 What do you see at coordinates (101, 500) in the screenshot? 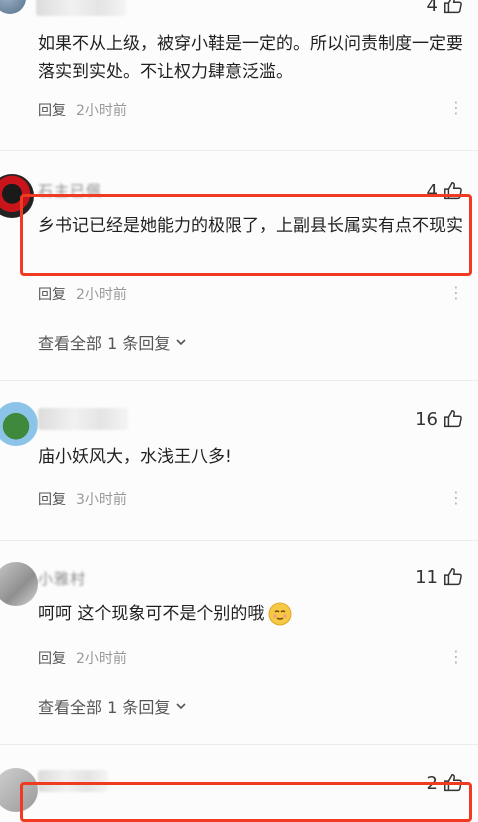
I see `timestamp: 3小时前` at bounding box center [101, 500].